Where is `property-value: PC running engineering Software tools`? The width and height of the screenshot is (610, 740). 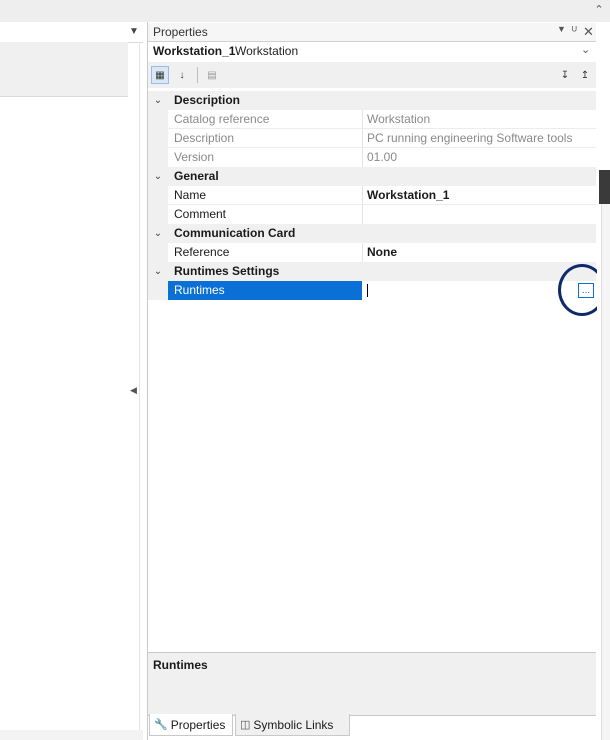
property-value: PC running engineering Software tools is located at coordinates (470, 138).